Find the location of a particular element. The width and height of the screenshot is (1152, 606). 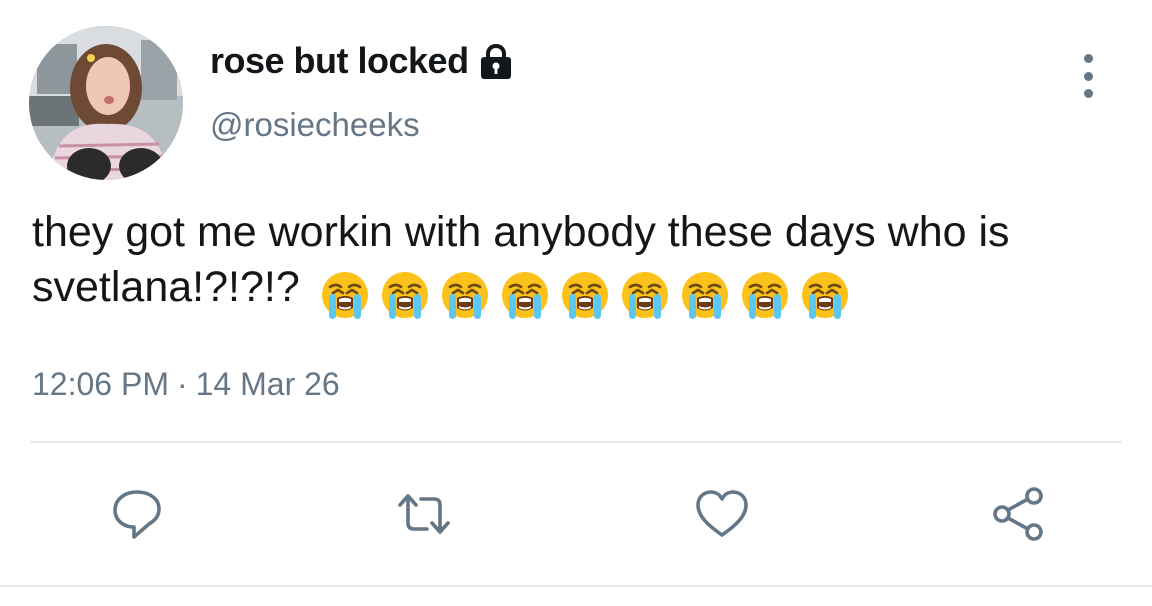

more-vertical-icon is located at coordinates (1088, 58).